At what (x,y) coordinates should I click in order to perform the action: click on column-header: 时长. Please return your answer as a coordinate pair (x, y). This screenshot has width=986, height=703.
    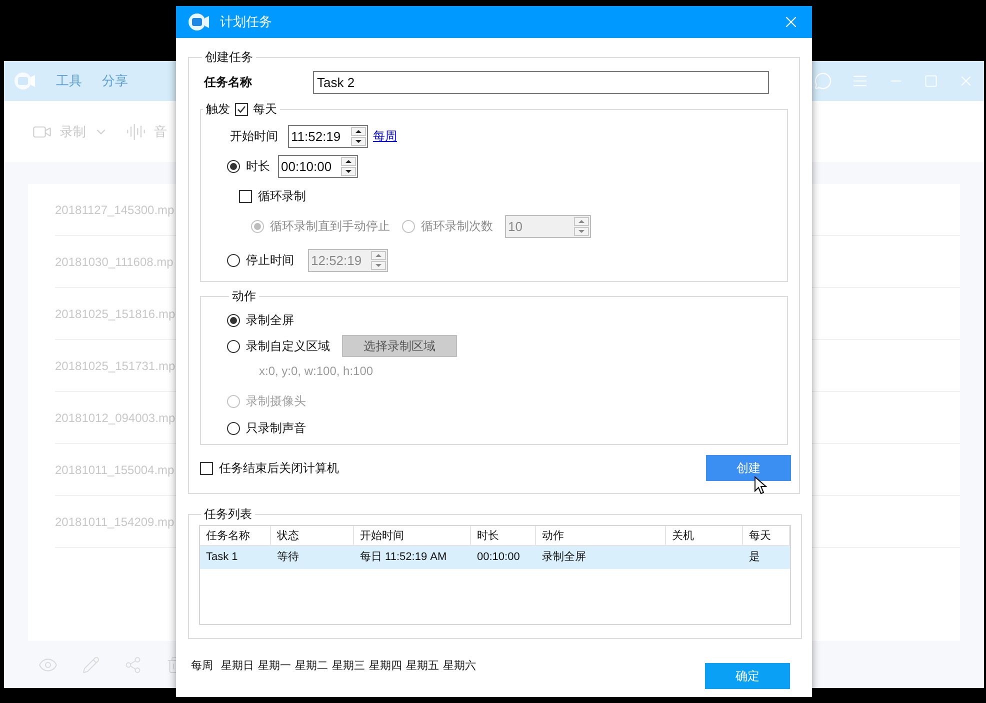
    Looking at the image, I should click on (503, 535).